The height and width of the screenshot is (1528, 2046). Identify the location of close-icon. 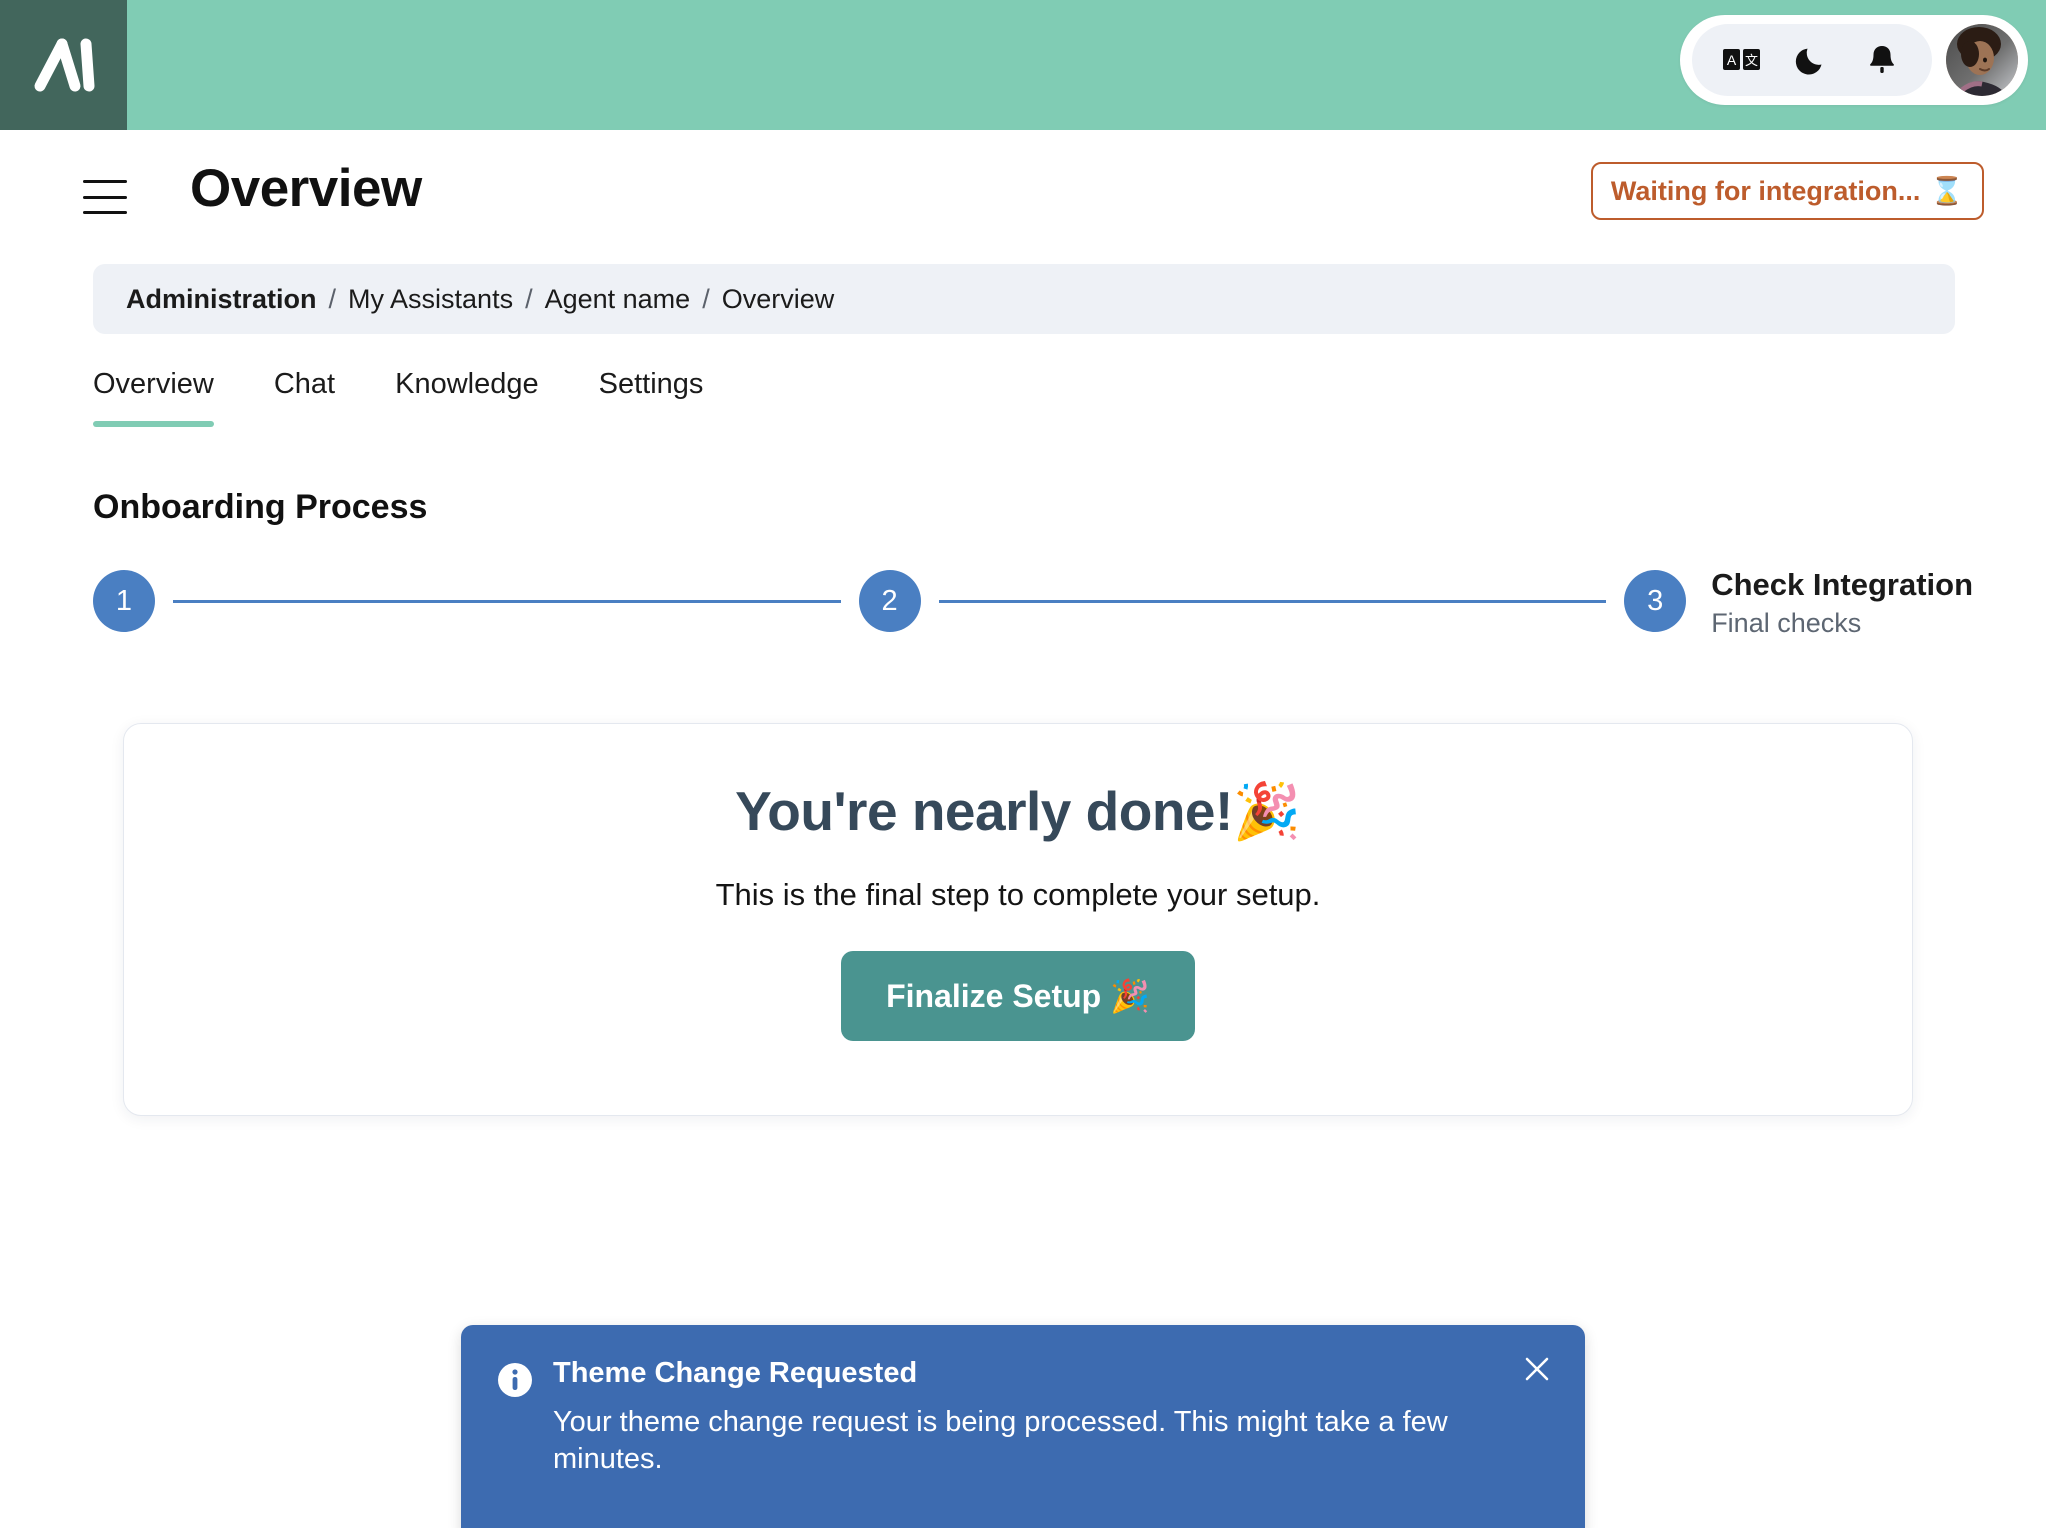
(1537, 1369).